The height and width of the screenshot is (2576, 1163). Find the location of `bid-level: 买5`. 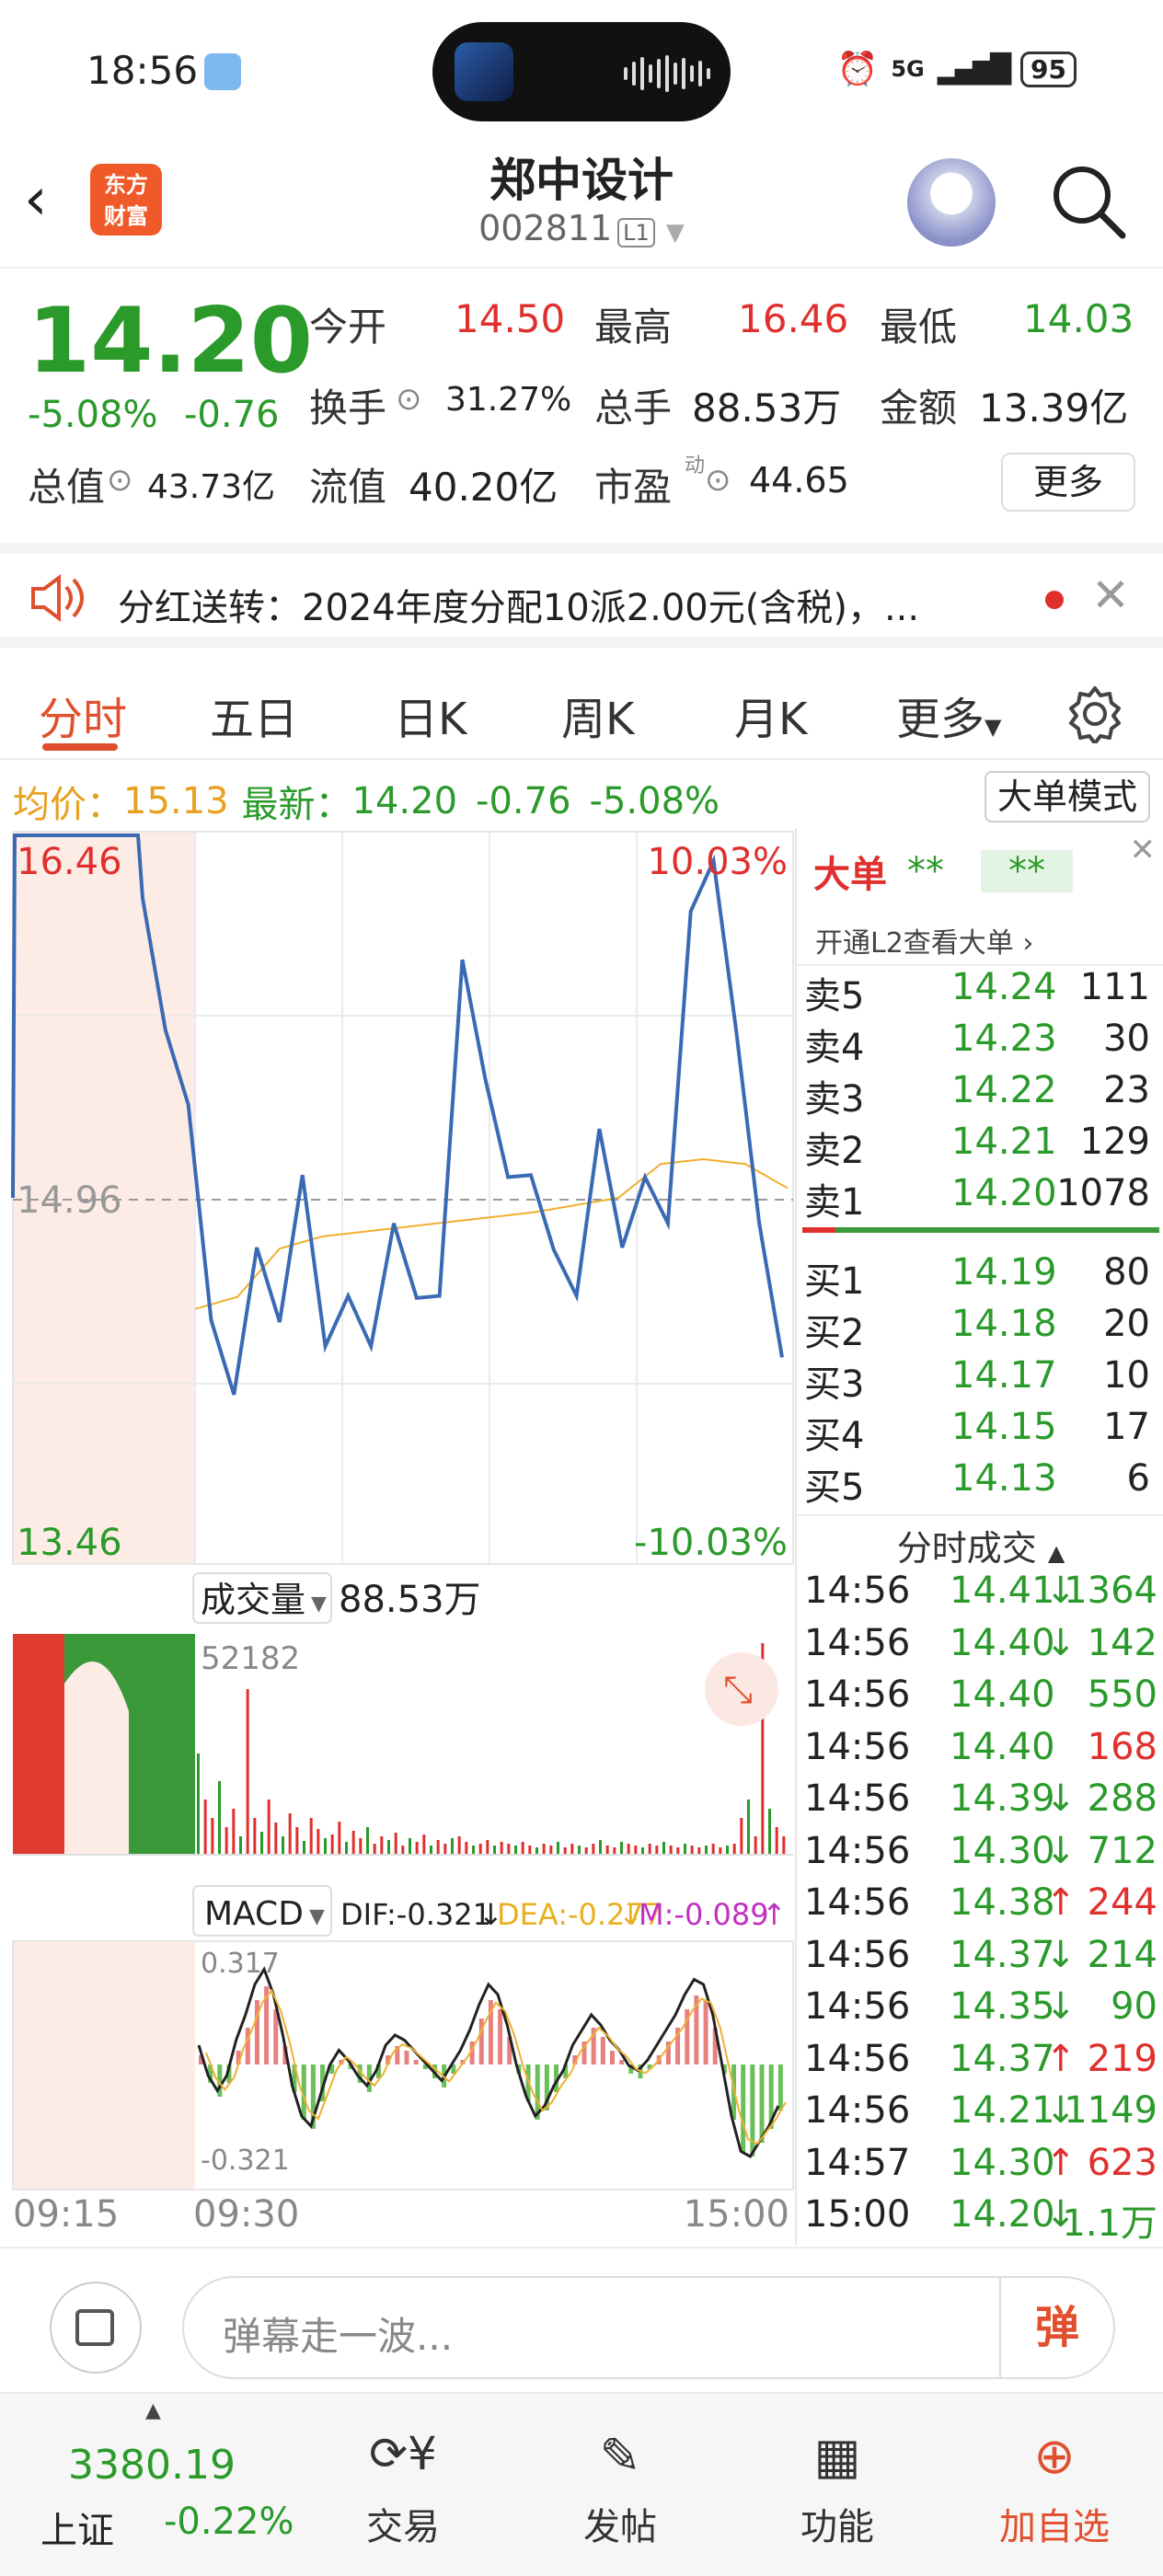

bid-level: 买5 is located at coordinates (834, 1487).